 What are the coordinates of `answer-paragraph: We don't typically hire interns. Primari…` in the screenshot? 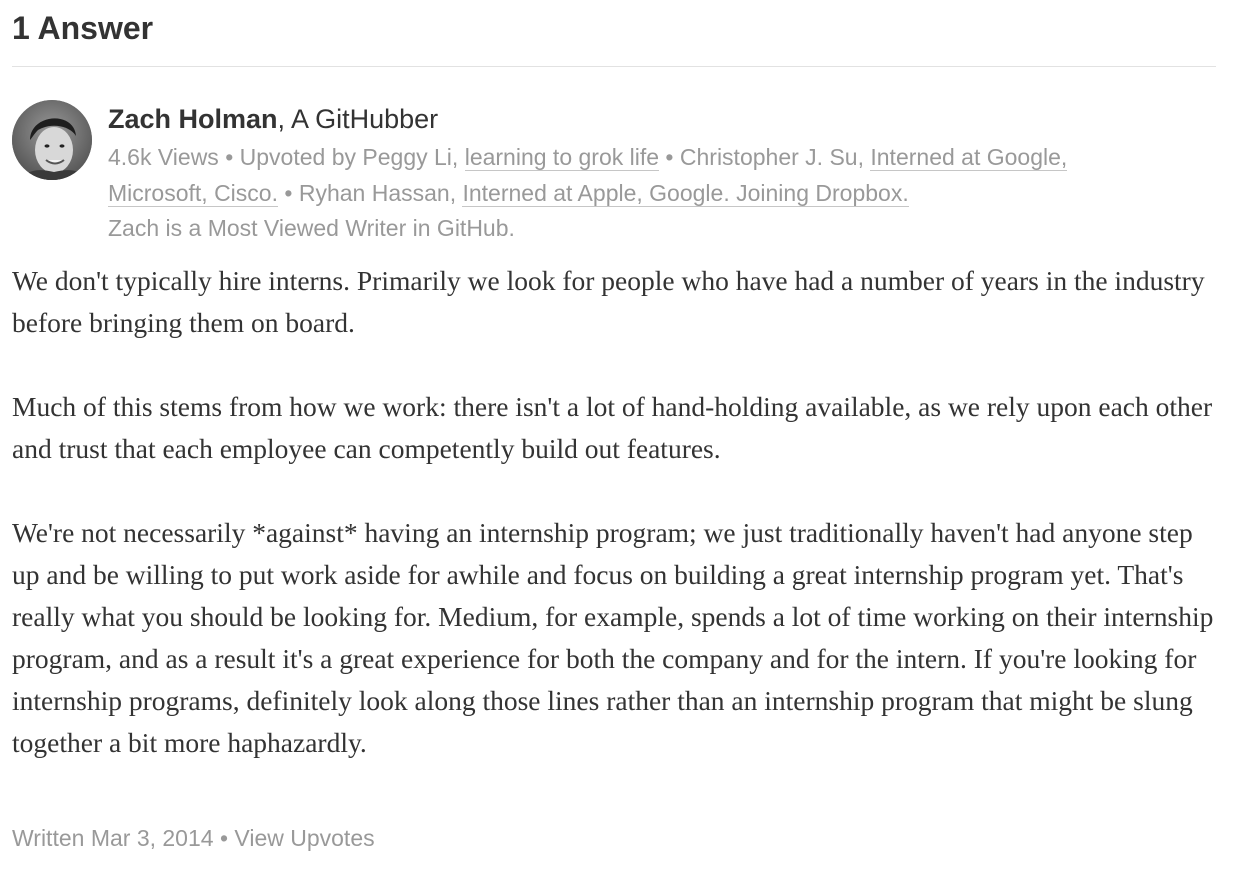 It's located at (608, 301).